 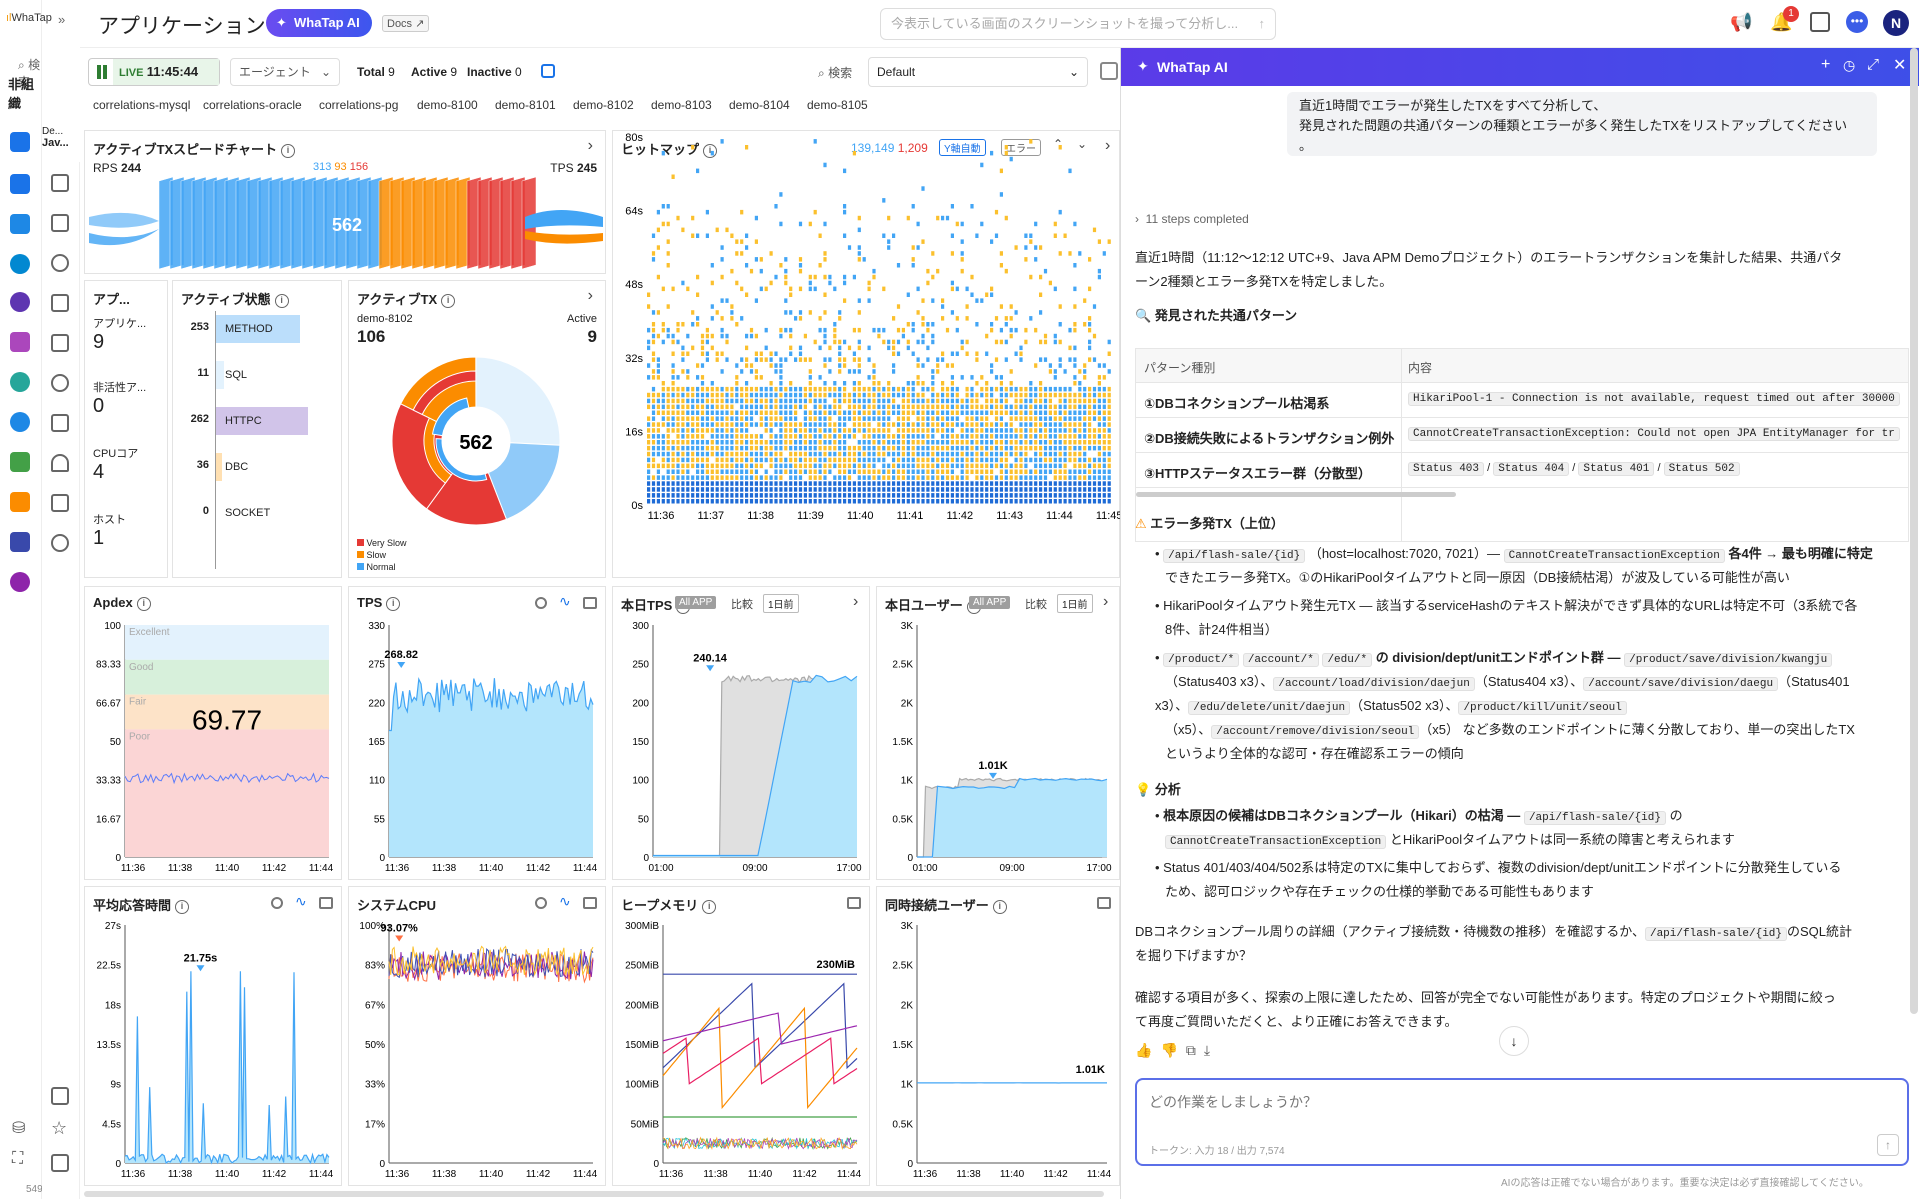 I want to click on filter-icon, so click(x=548, y=71).